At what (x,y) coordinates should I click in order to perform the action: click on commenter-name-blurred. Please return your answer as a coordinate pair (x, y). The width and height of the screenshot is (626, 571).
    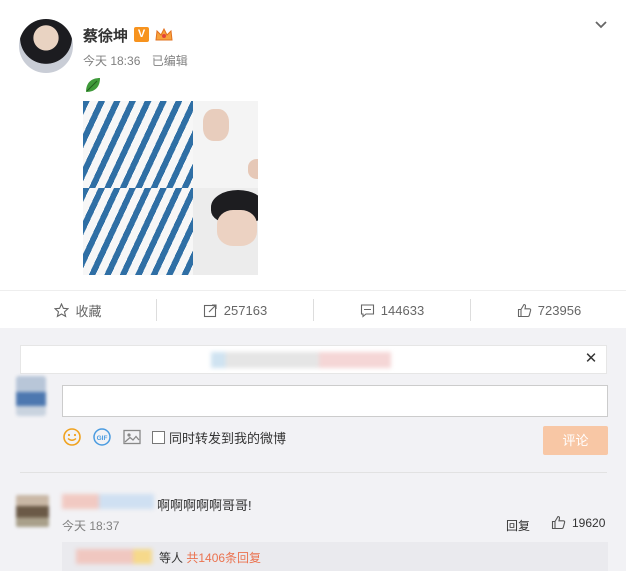
    Looking at the image, I should click on (108, 501).